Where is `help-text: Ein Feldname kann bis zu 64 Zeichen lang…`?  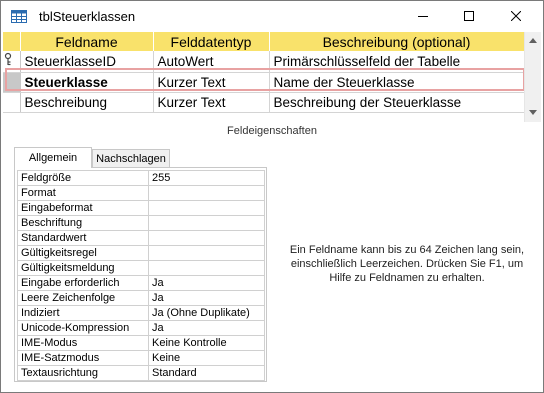
help-text: Ein Feldname kann bis zu 64 Zeichen lang… is located at coordinates (407, 264).